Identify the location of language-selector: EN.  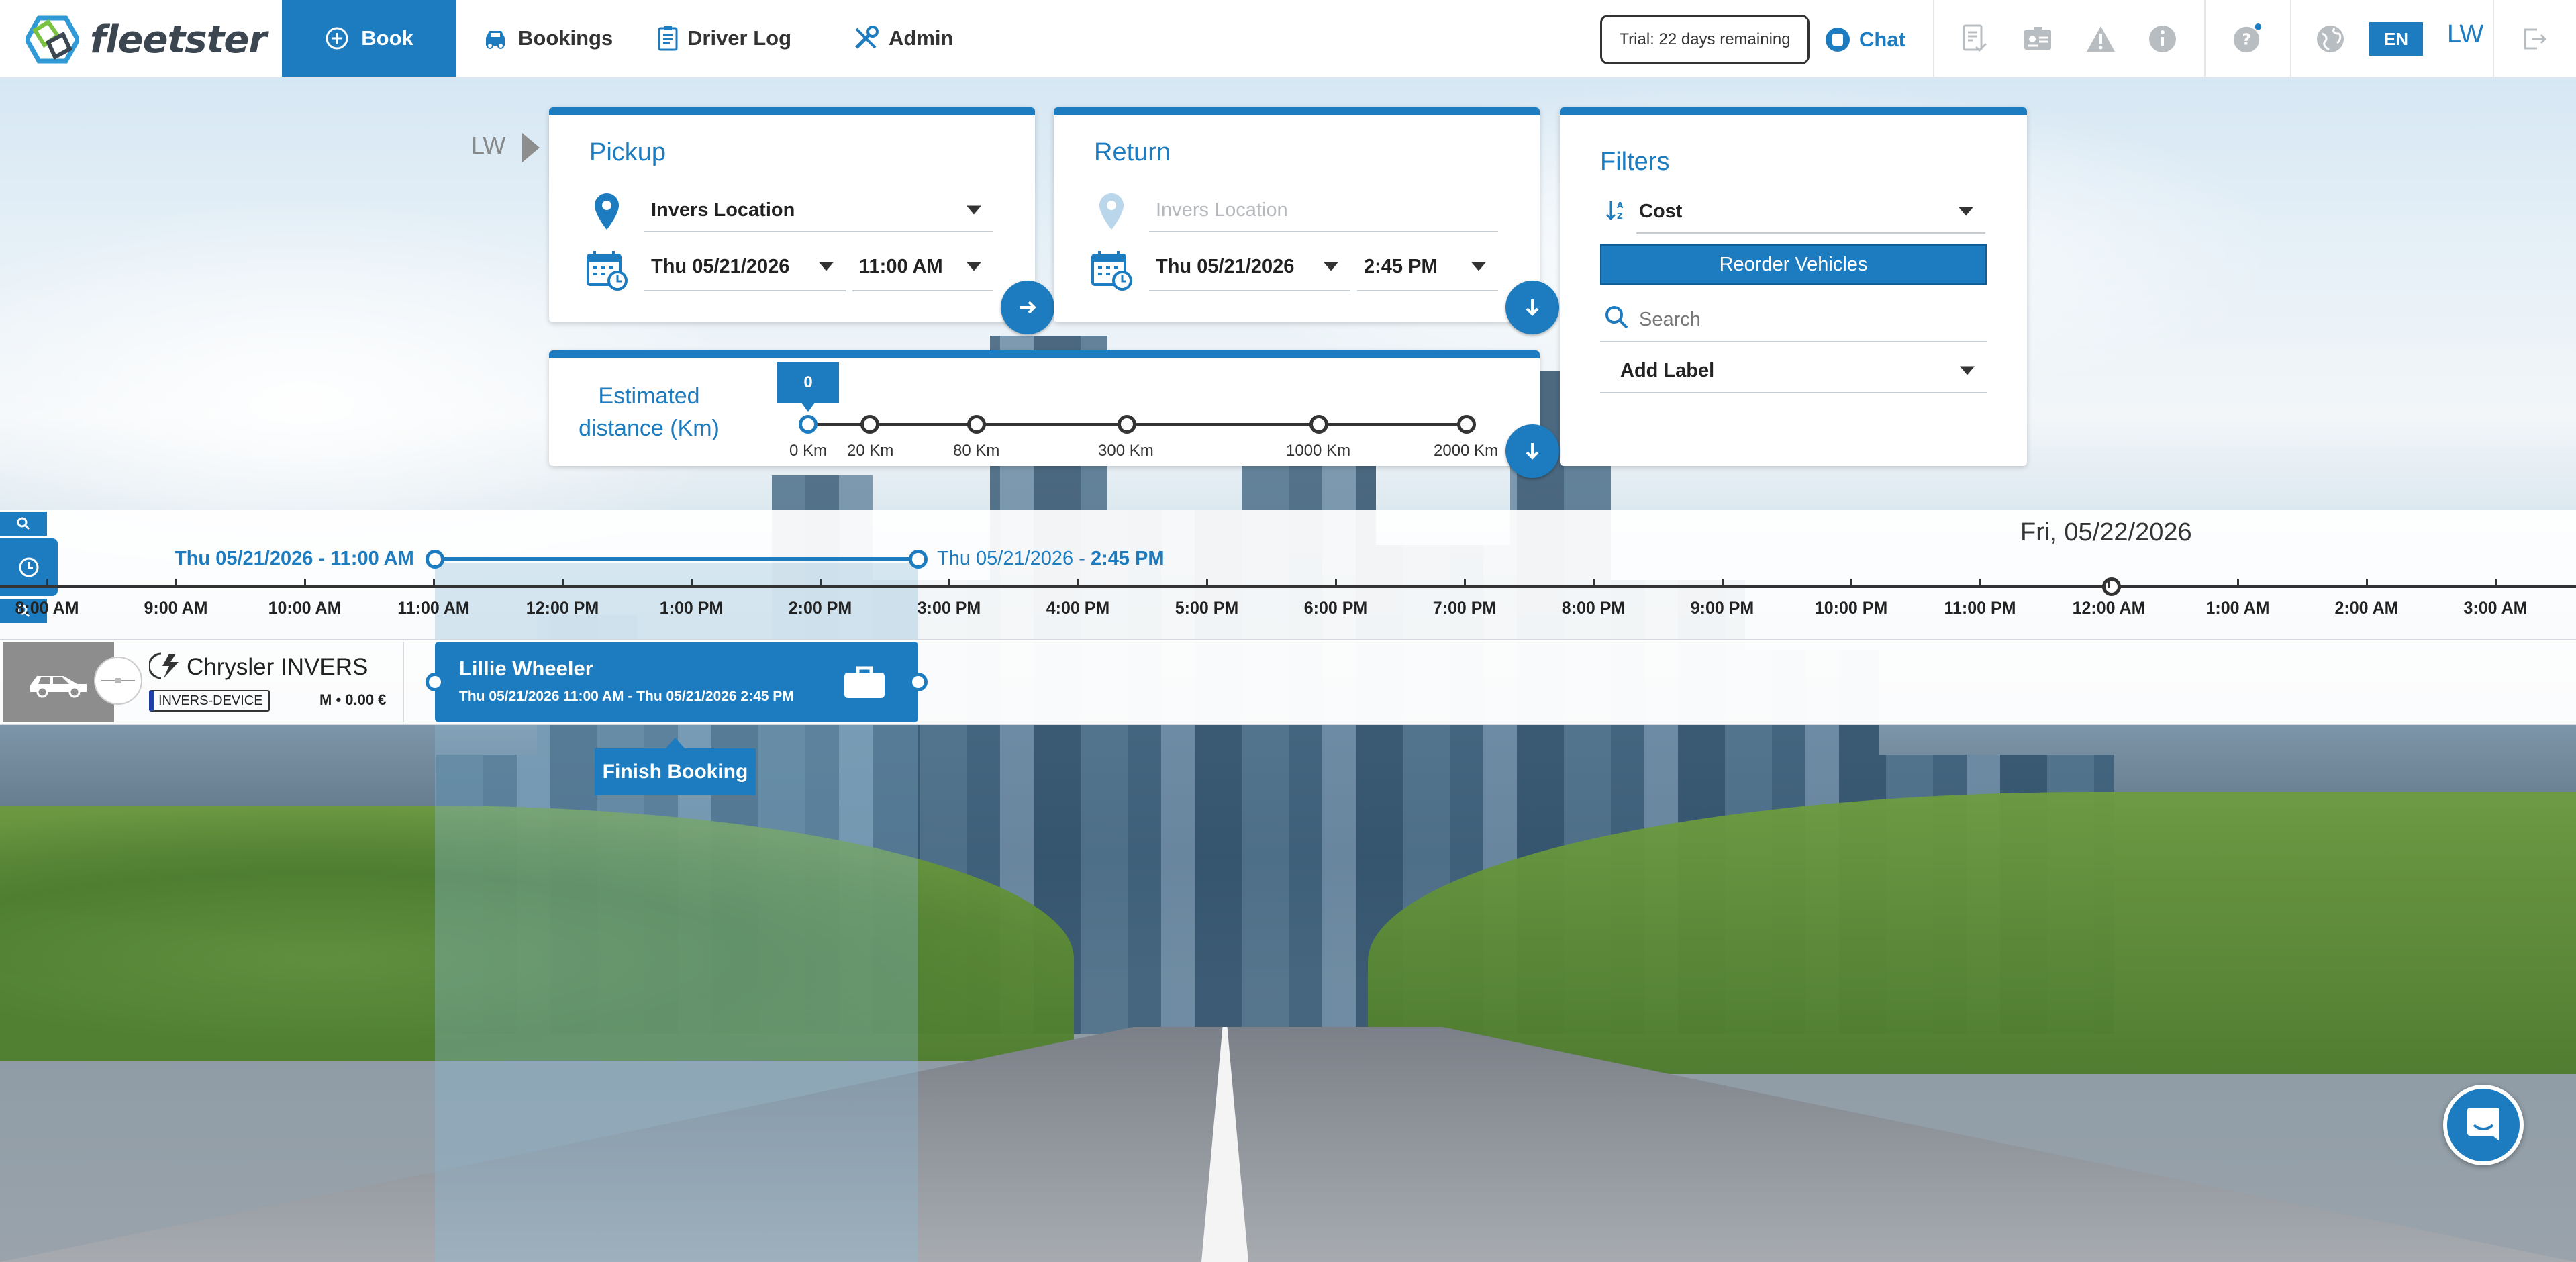
(2396, 39).